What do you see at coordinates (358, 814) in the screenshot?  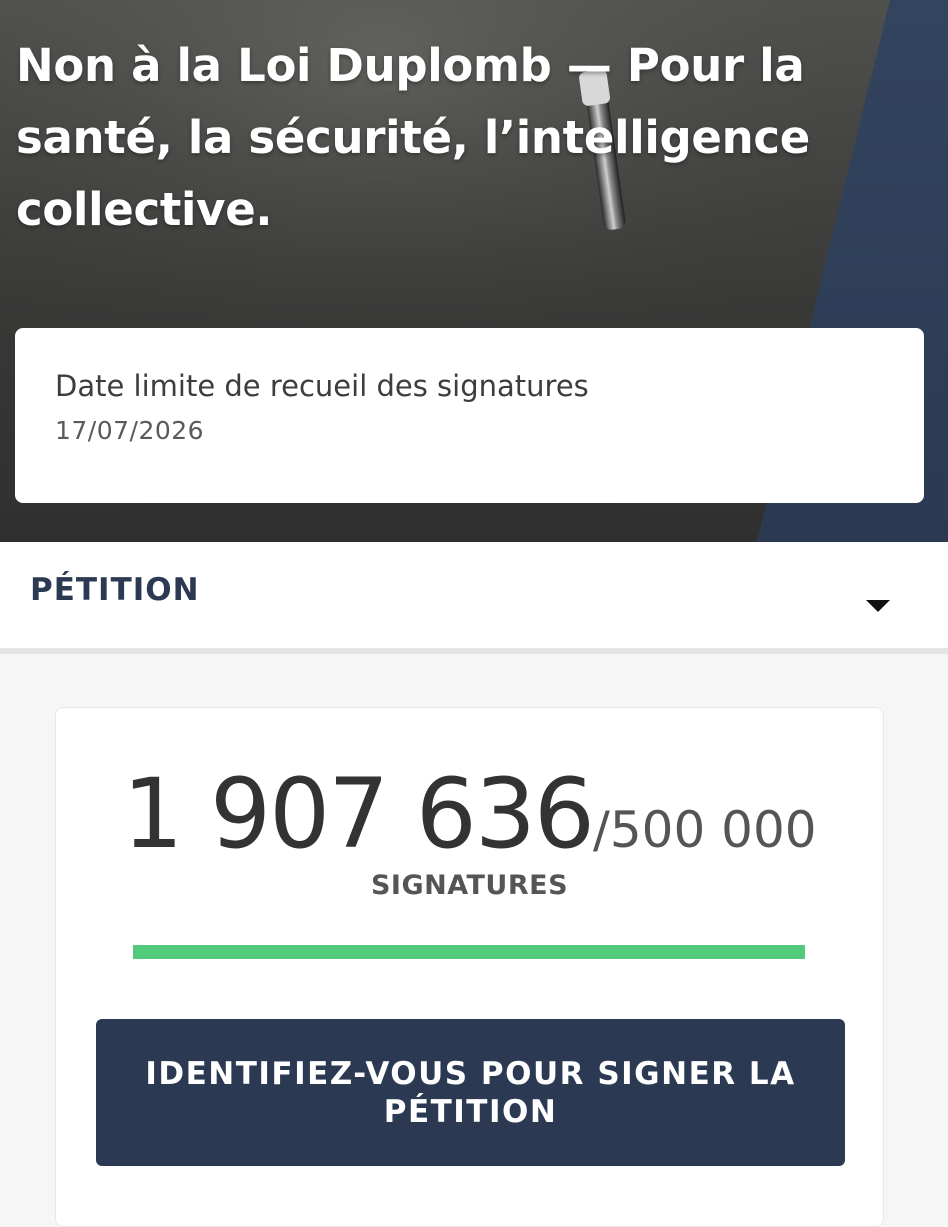 I see `signature-count: 1 907 636` at bounding box center [358, 814].